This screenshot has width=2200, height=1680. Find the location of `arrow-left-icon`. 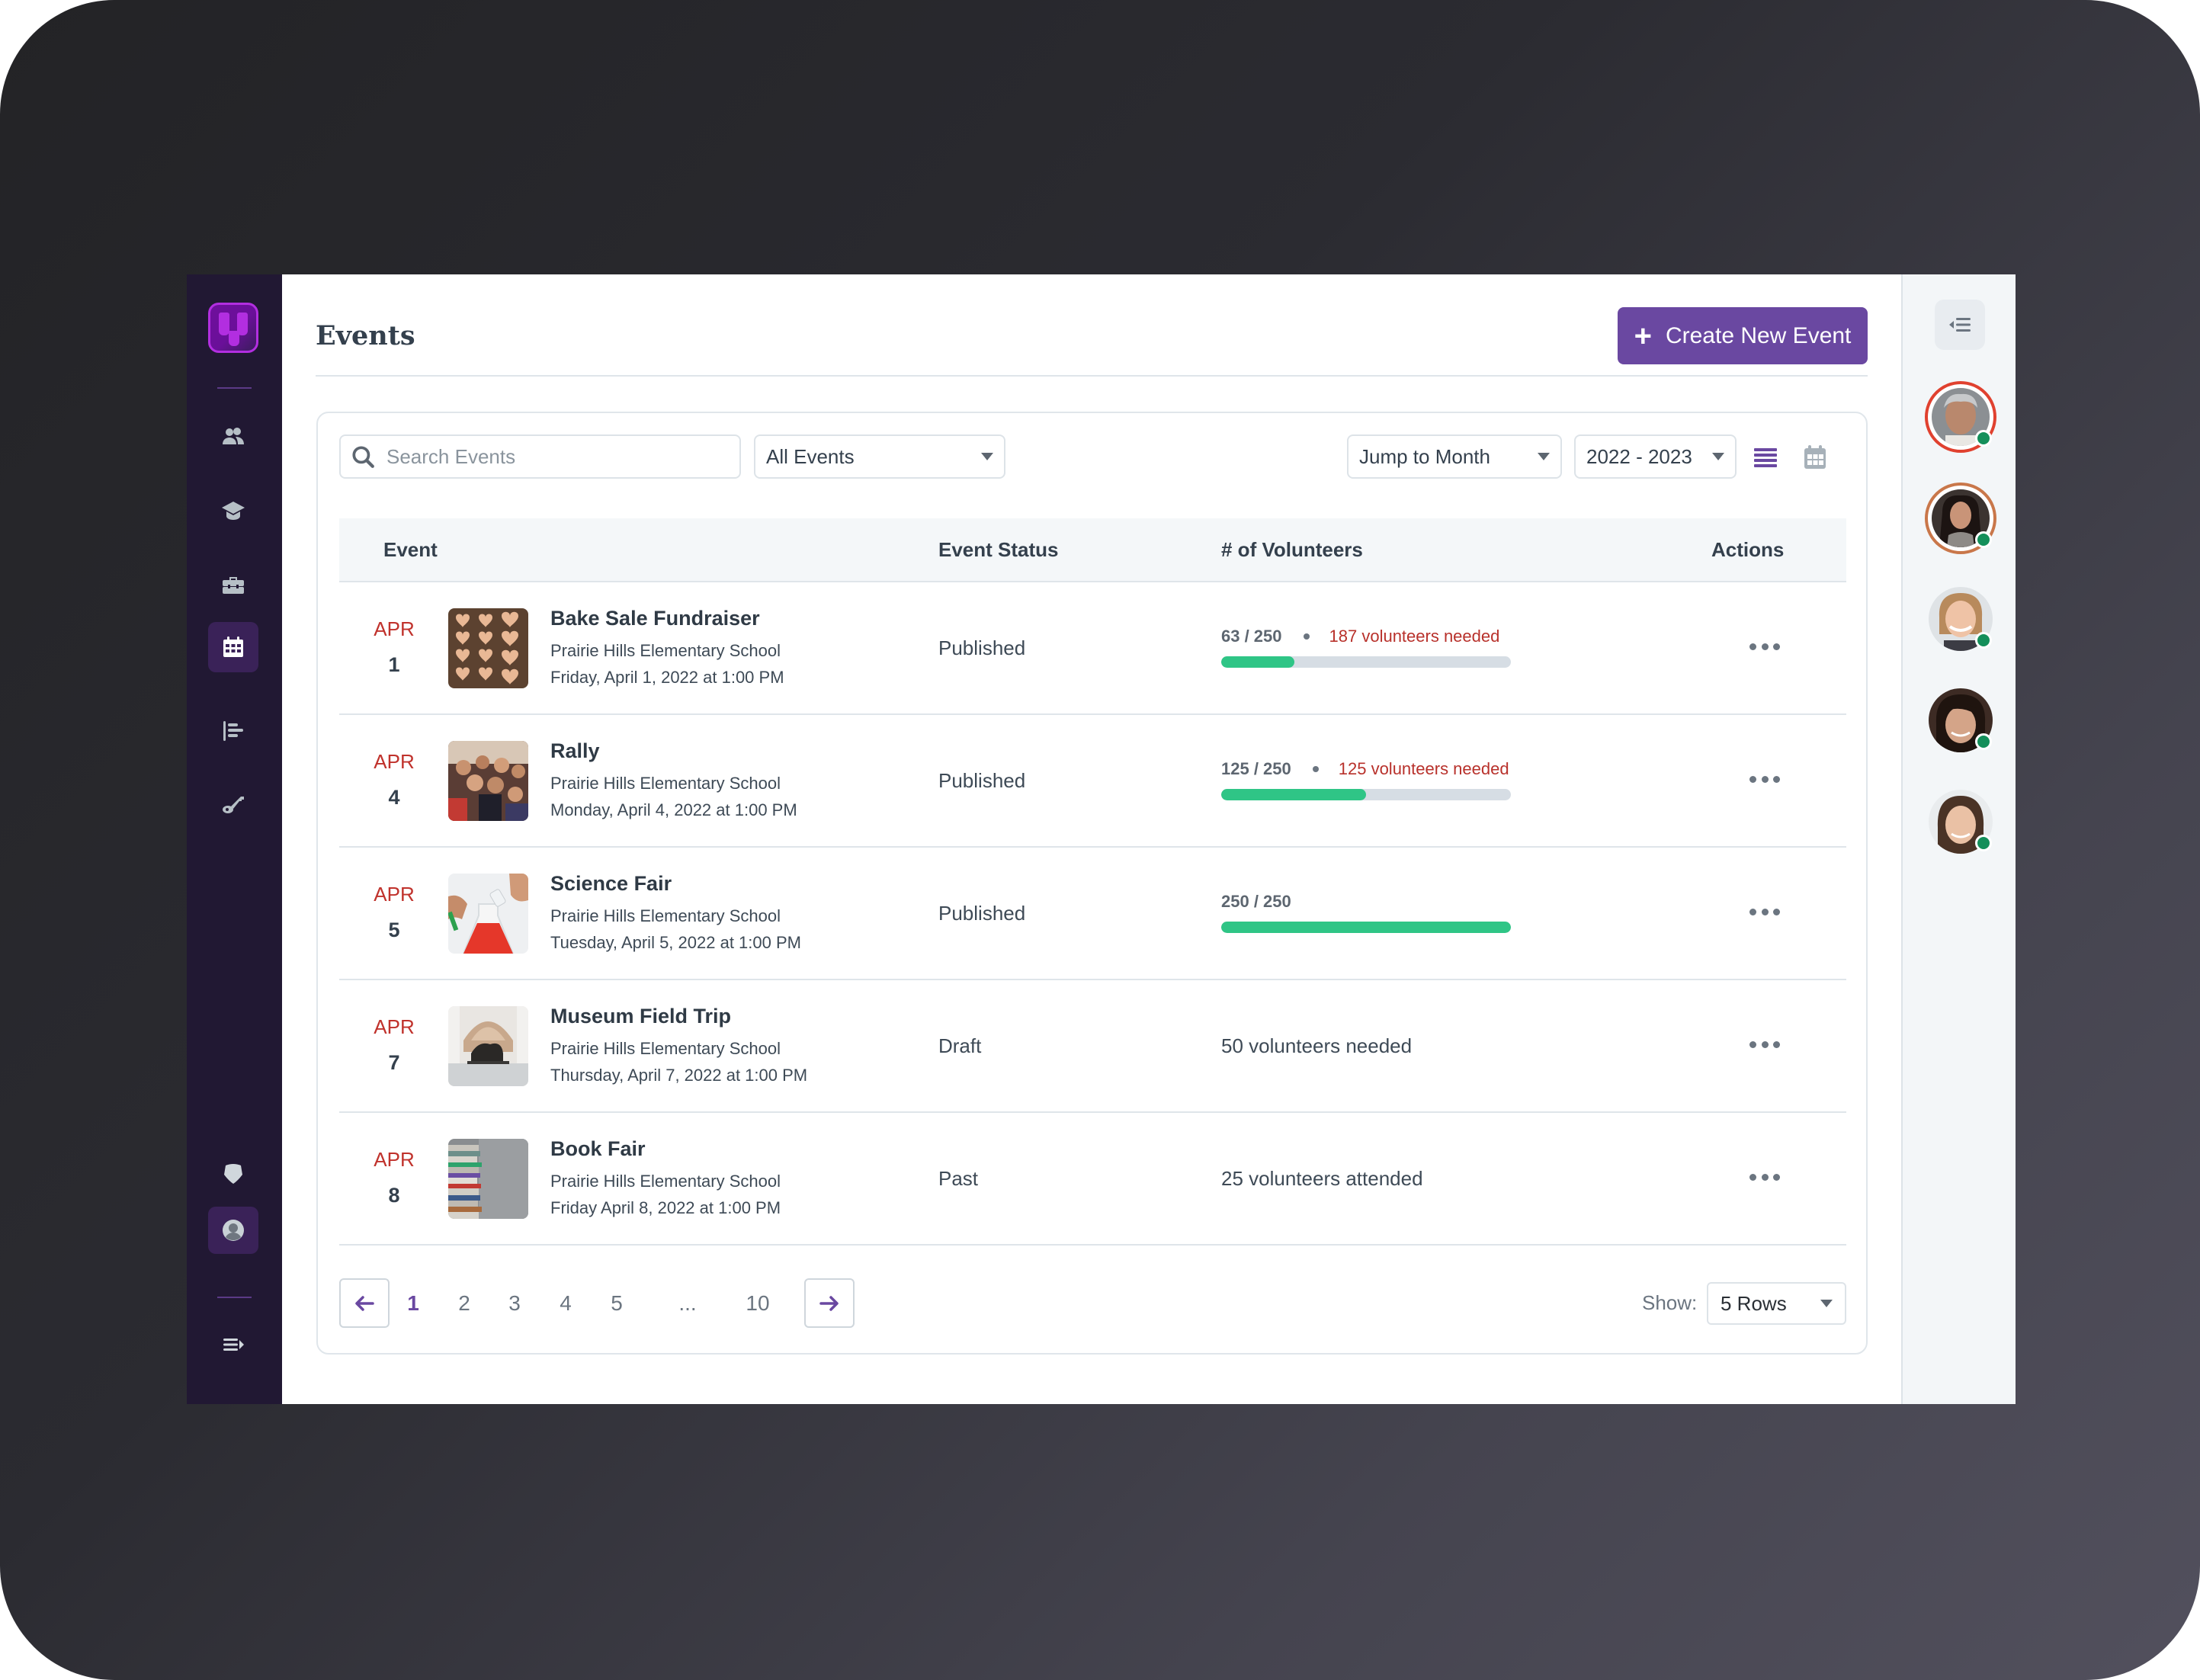

arrow-left-icon is located at coordinates (364, 1303).